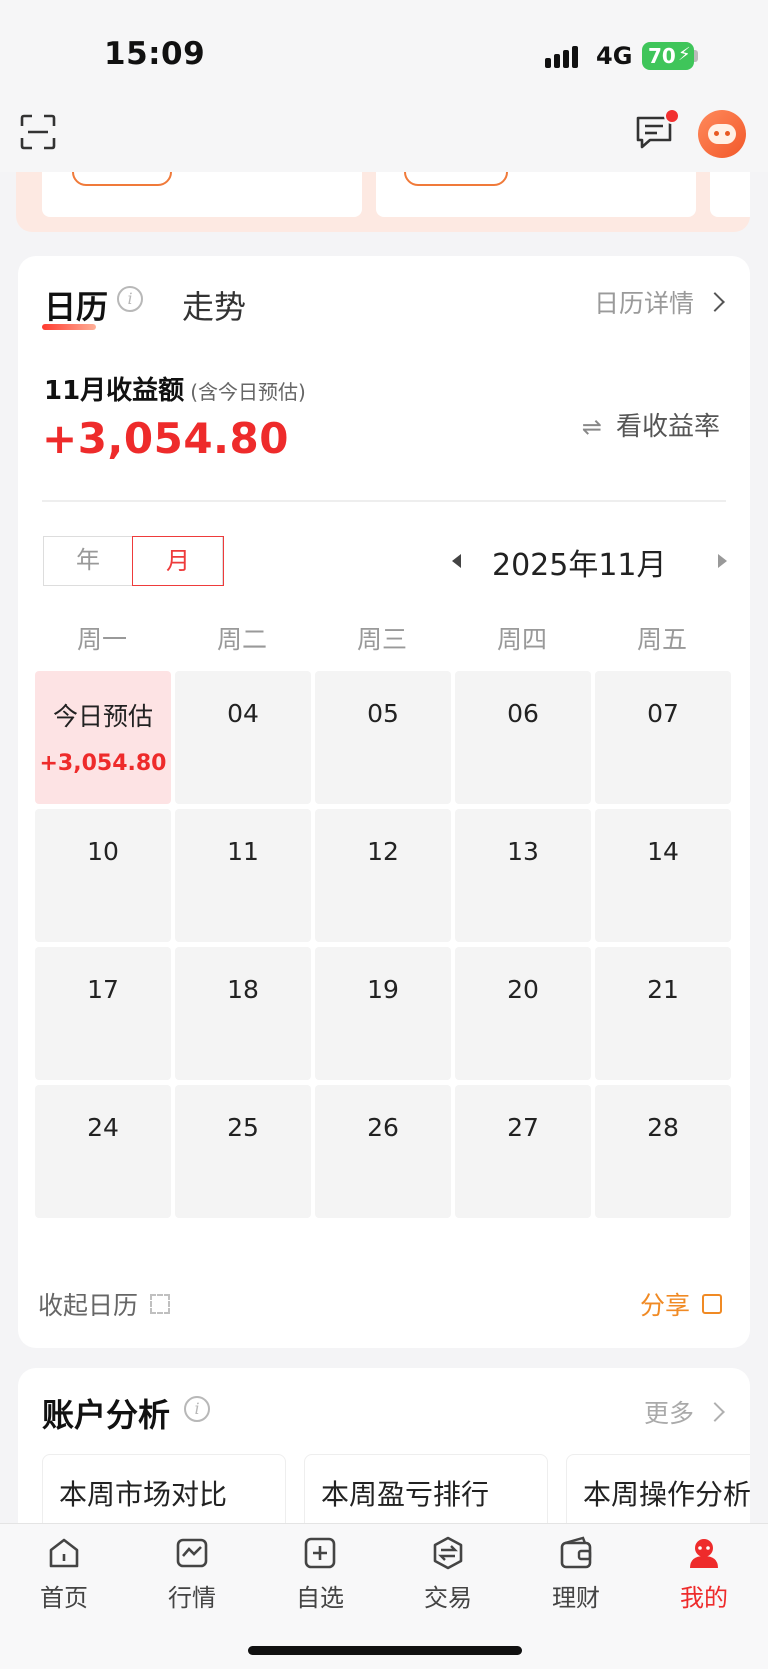  What do you see at coordinates (383, 851) in the screenshot?
I see `day-number: 12` at bounding box center [383, 851].